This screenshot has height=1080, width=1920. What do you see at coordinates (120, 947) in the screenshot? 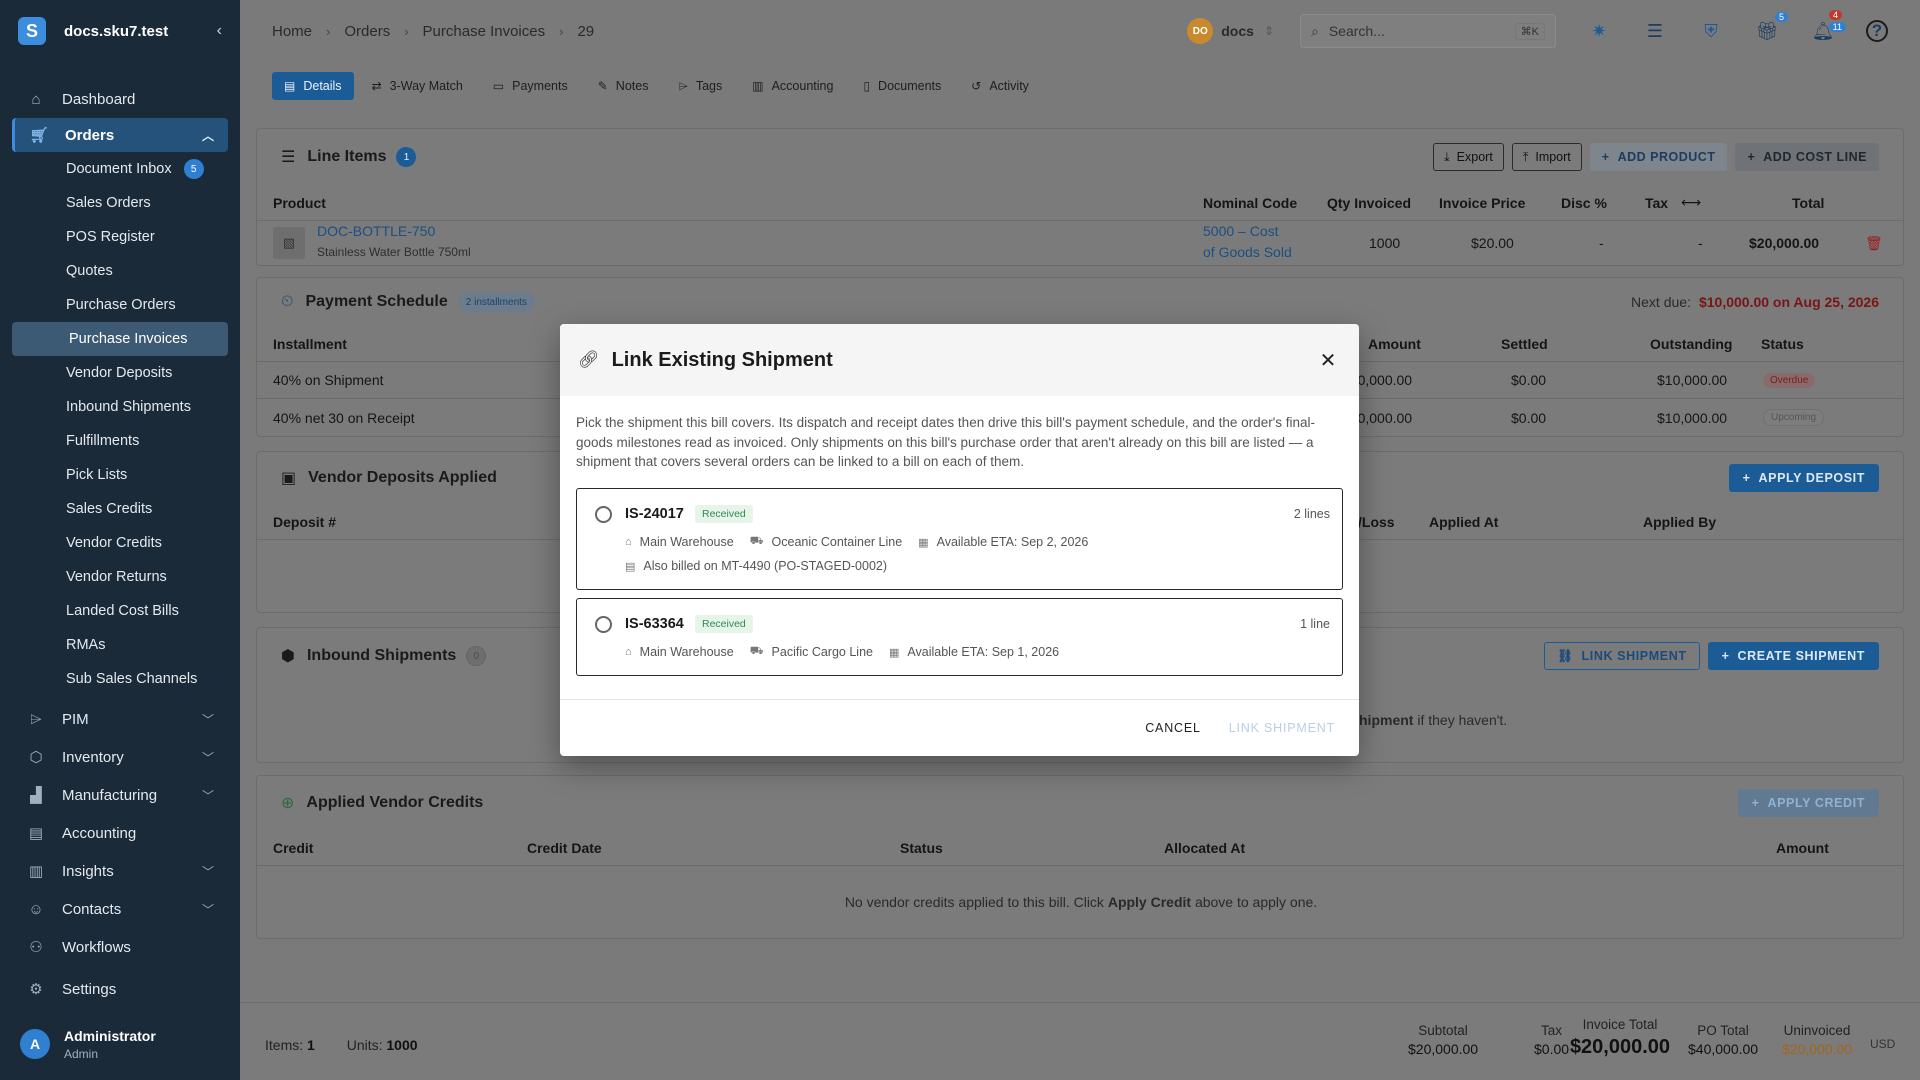
I see `sidebar-item-workflows: ⚇ Workflows` at bounding box center [120, 947].